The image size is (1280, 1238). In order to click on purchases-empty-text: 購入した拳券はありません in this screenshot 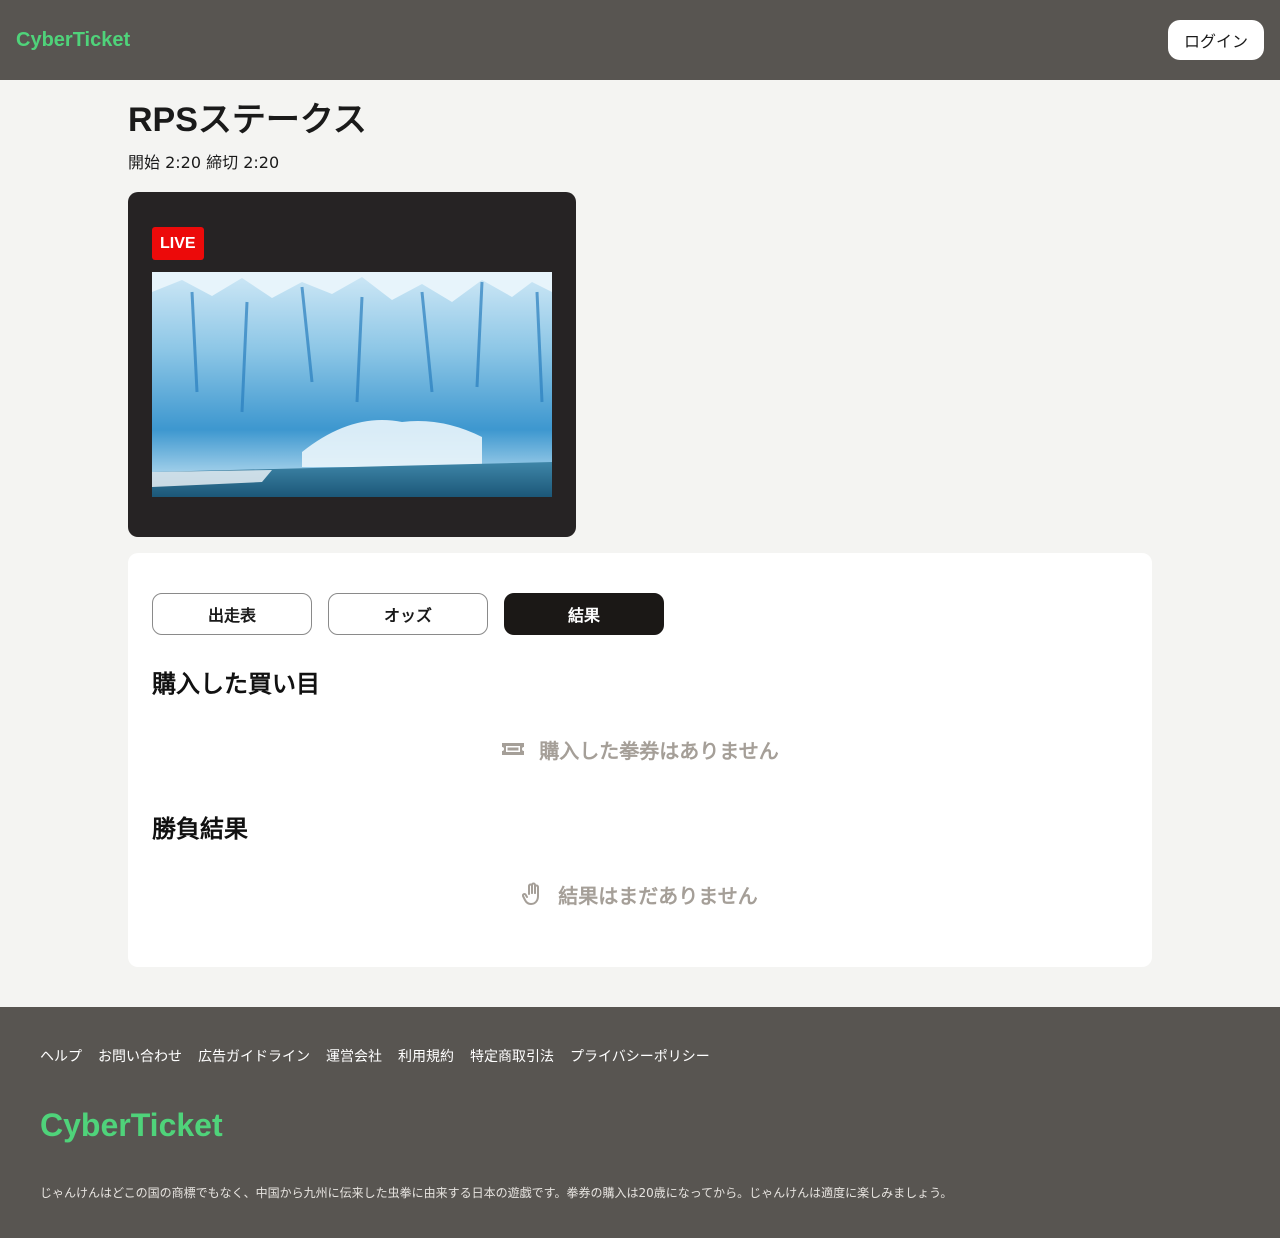, I will do `click(659, 750)`.